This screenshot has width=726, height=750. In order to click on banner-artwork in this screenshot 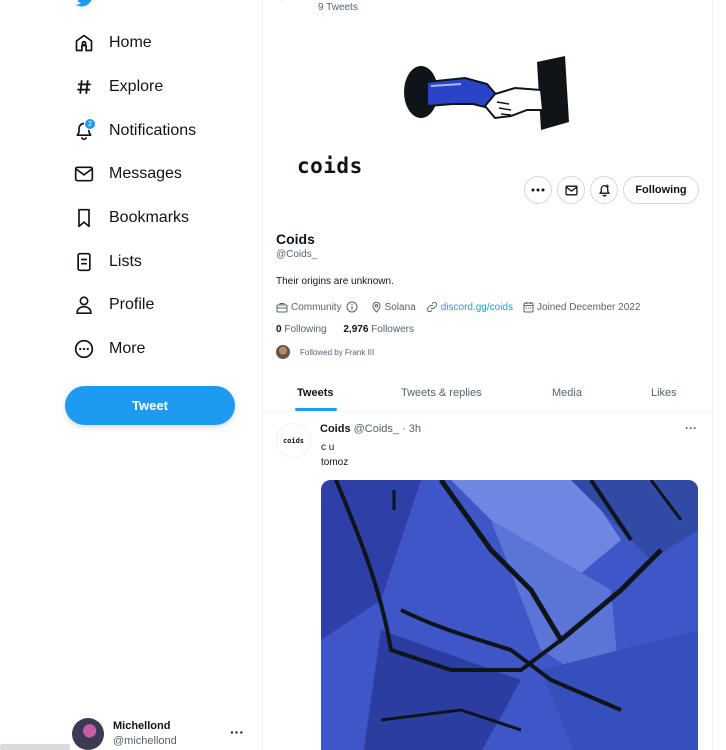, I will do `click(486, 93)`.